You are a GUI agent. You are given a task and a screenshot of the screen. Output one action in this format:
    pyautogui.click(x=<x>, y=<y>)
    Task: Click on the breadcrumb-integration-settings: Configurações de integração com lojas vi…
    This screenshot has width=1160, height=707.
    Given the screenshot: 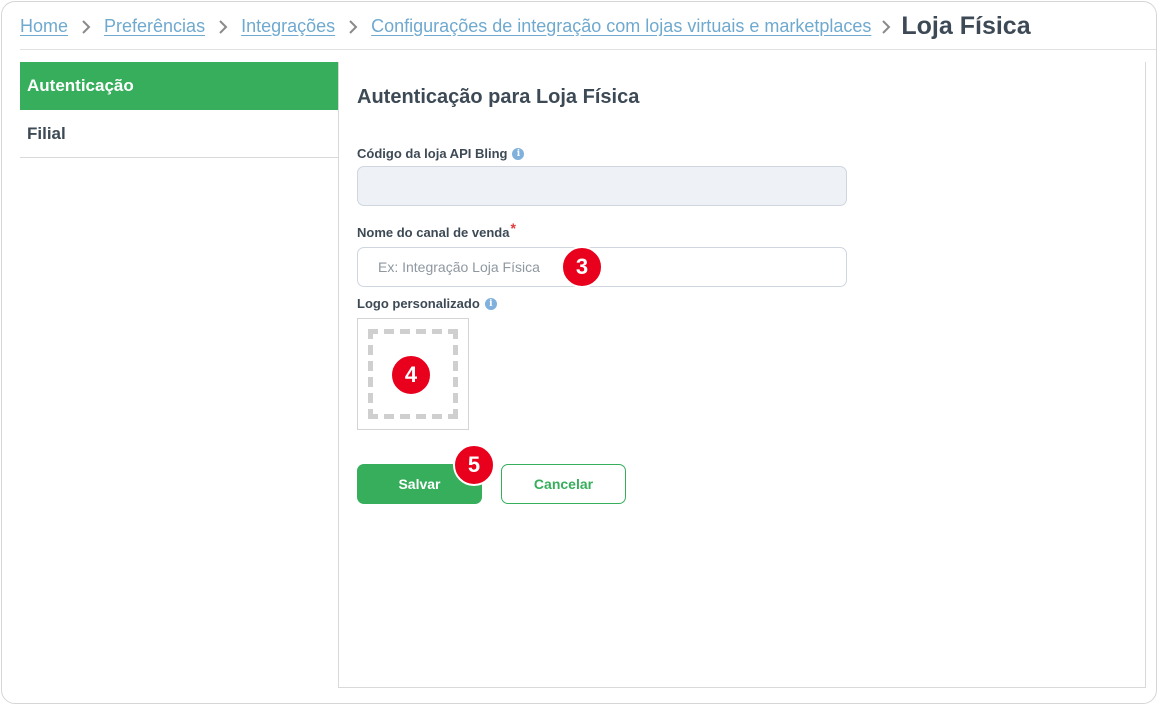 What is the action you would take?
    pyautogui.click(x=621, y=26)
    